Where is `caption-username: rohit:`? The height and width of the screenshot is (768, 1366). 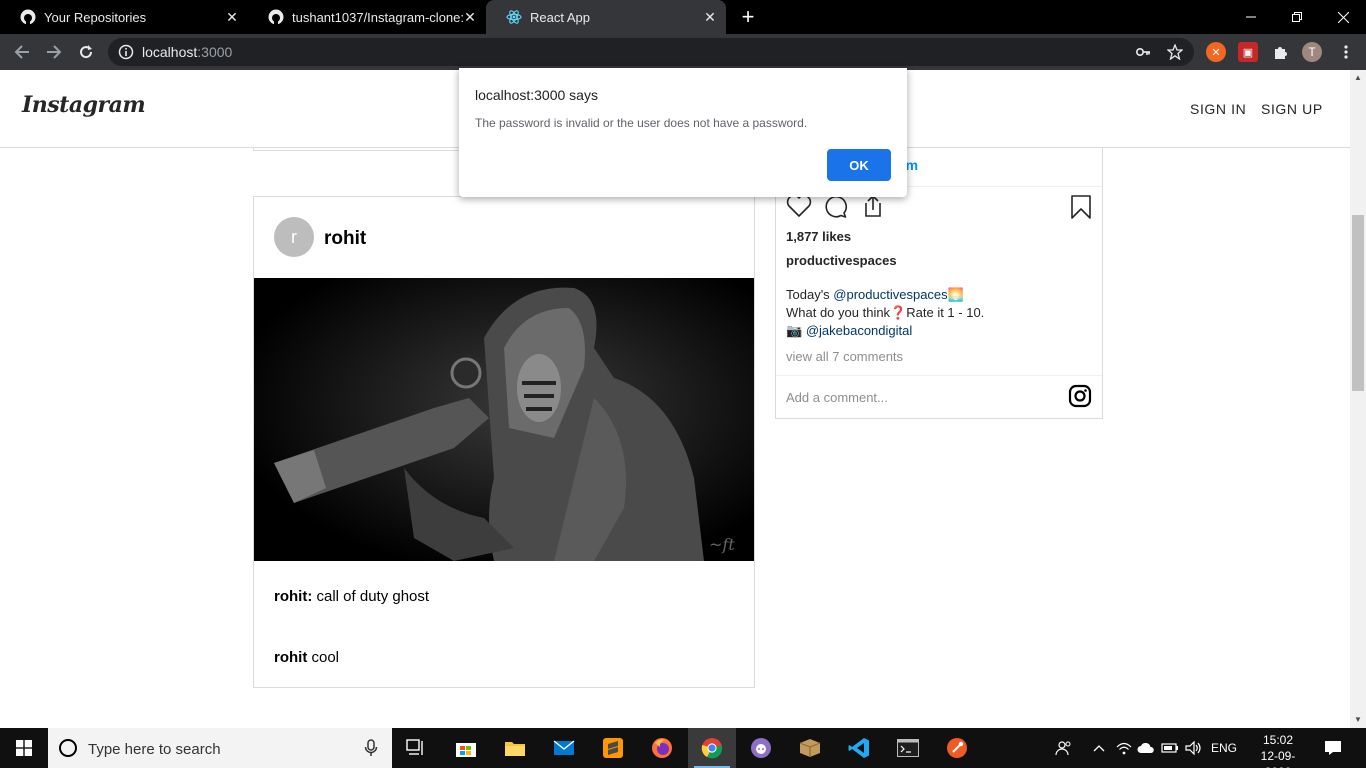 caption-username: rohit: is located at coordinates (293, 596).